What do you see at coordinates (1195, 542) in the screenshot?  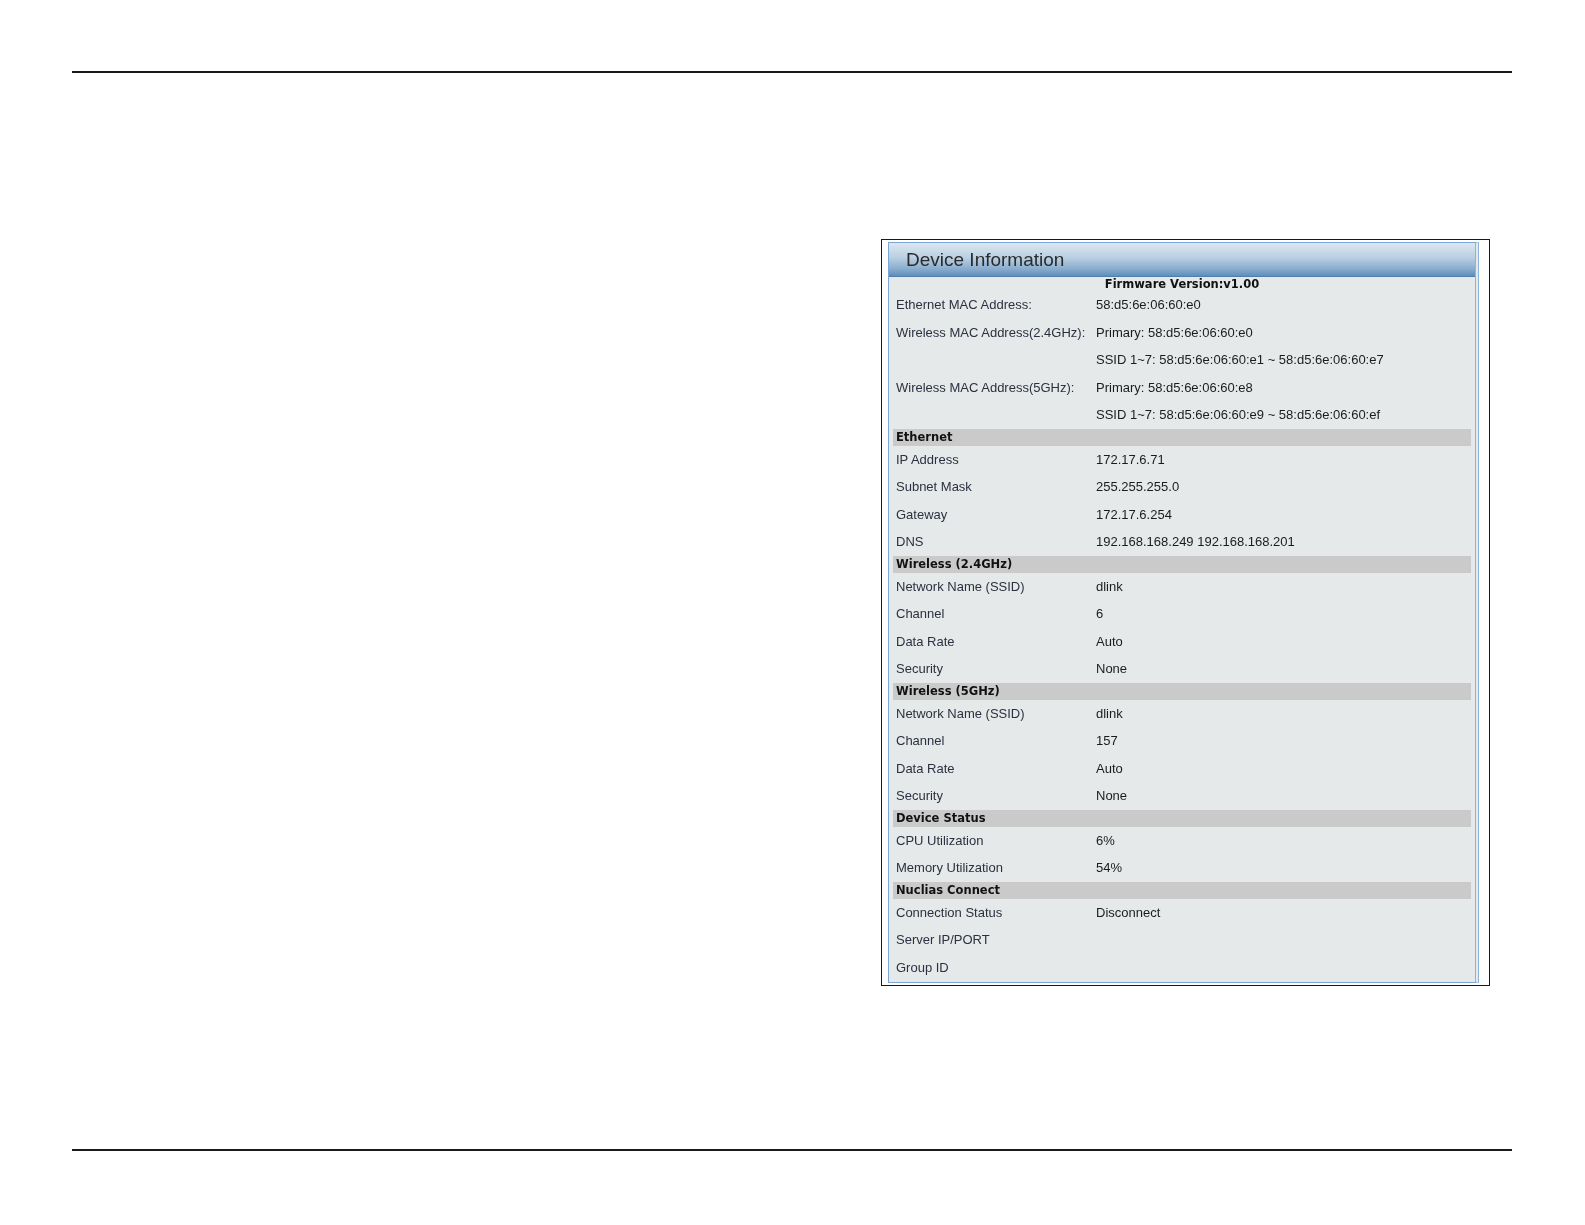 I see `field-value: 192.168.168.249 192.168.168.201` at bounding box center [1195, 542].